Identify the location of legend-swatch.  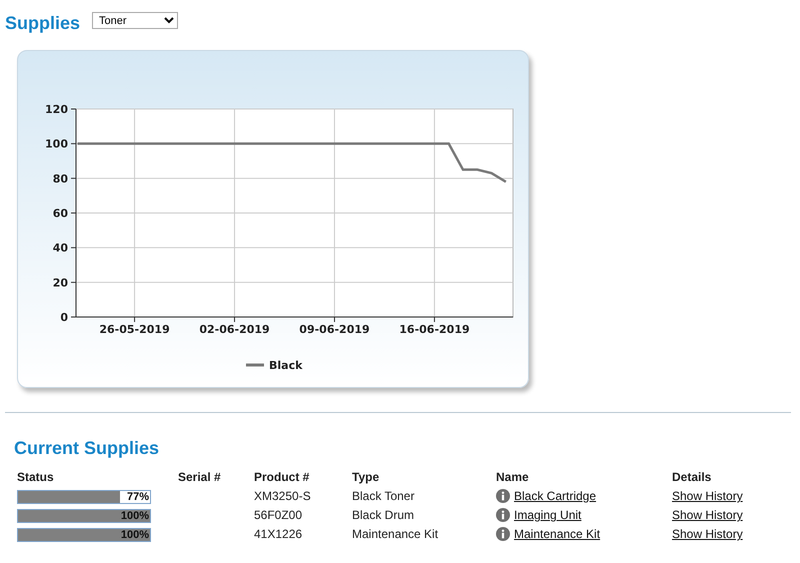
(255, 365).